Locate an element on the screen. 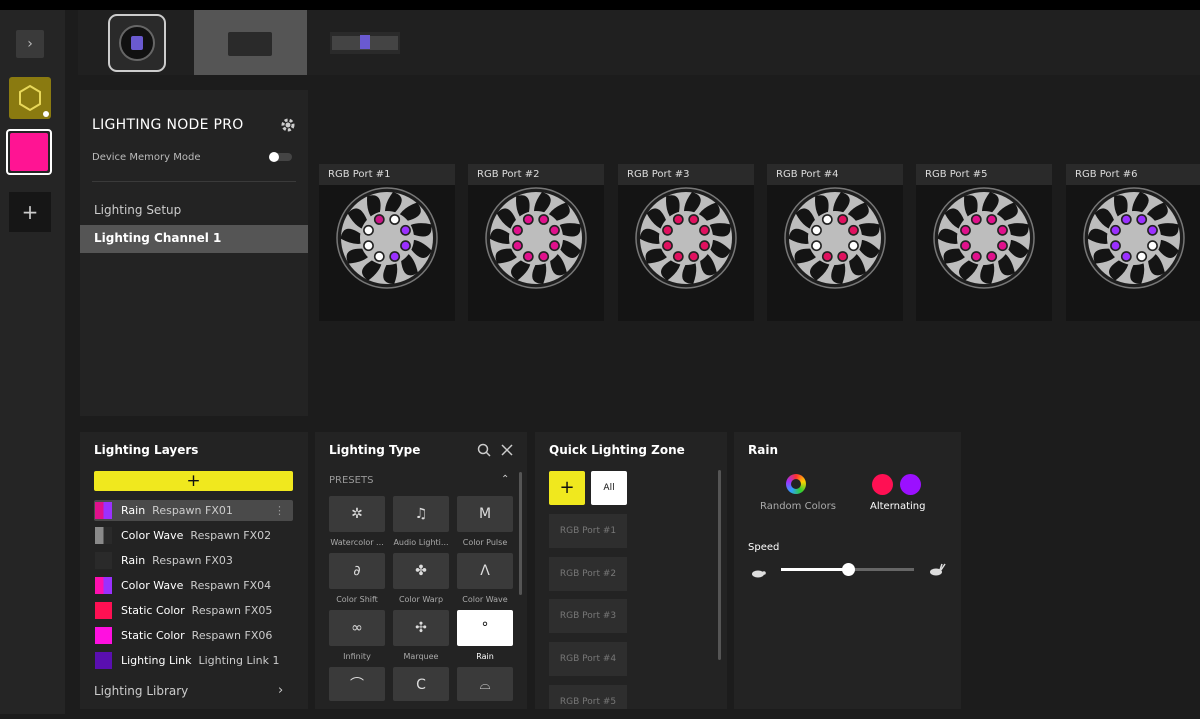 Image resolution: width=1200 pixels, height=719 pixels. collapse-icon: ⌃ is located at coordinates (505, 479).